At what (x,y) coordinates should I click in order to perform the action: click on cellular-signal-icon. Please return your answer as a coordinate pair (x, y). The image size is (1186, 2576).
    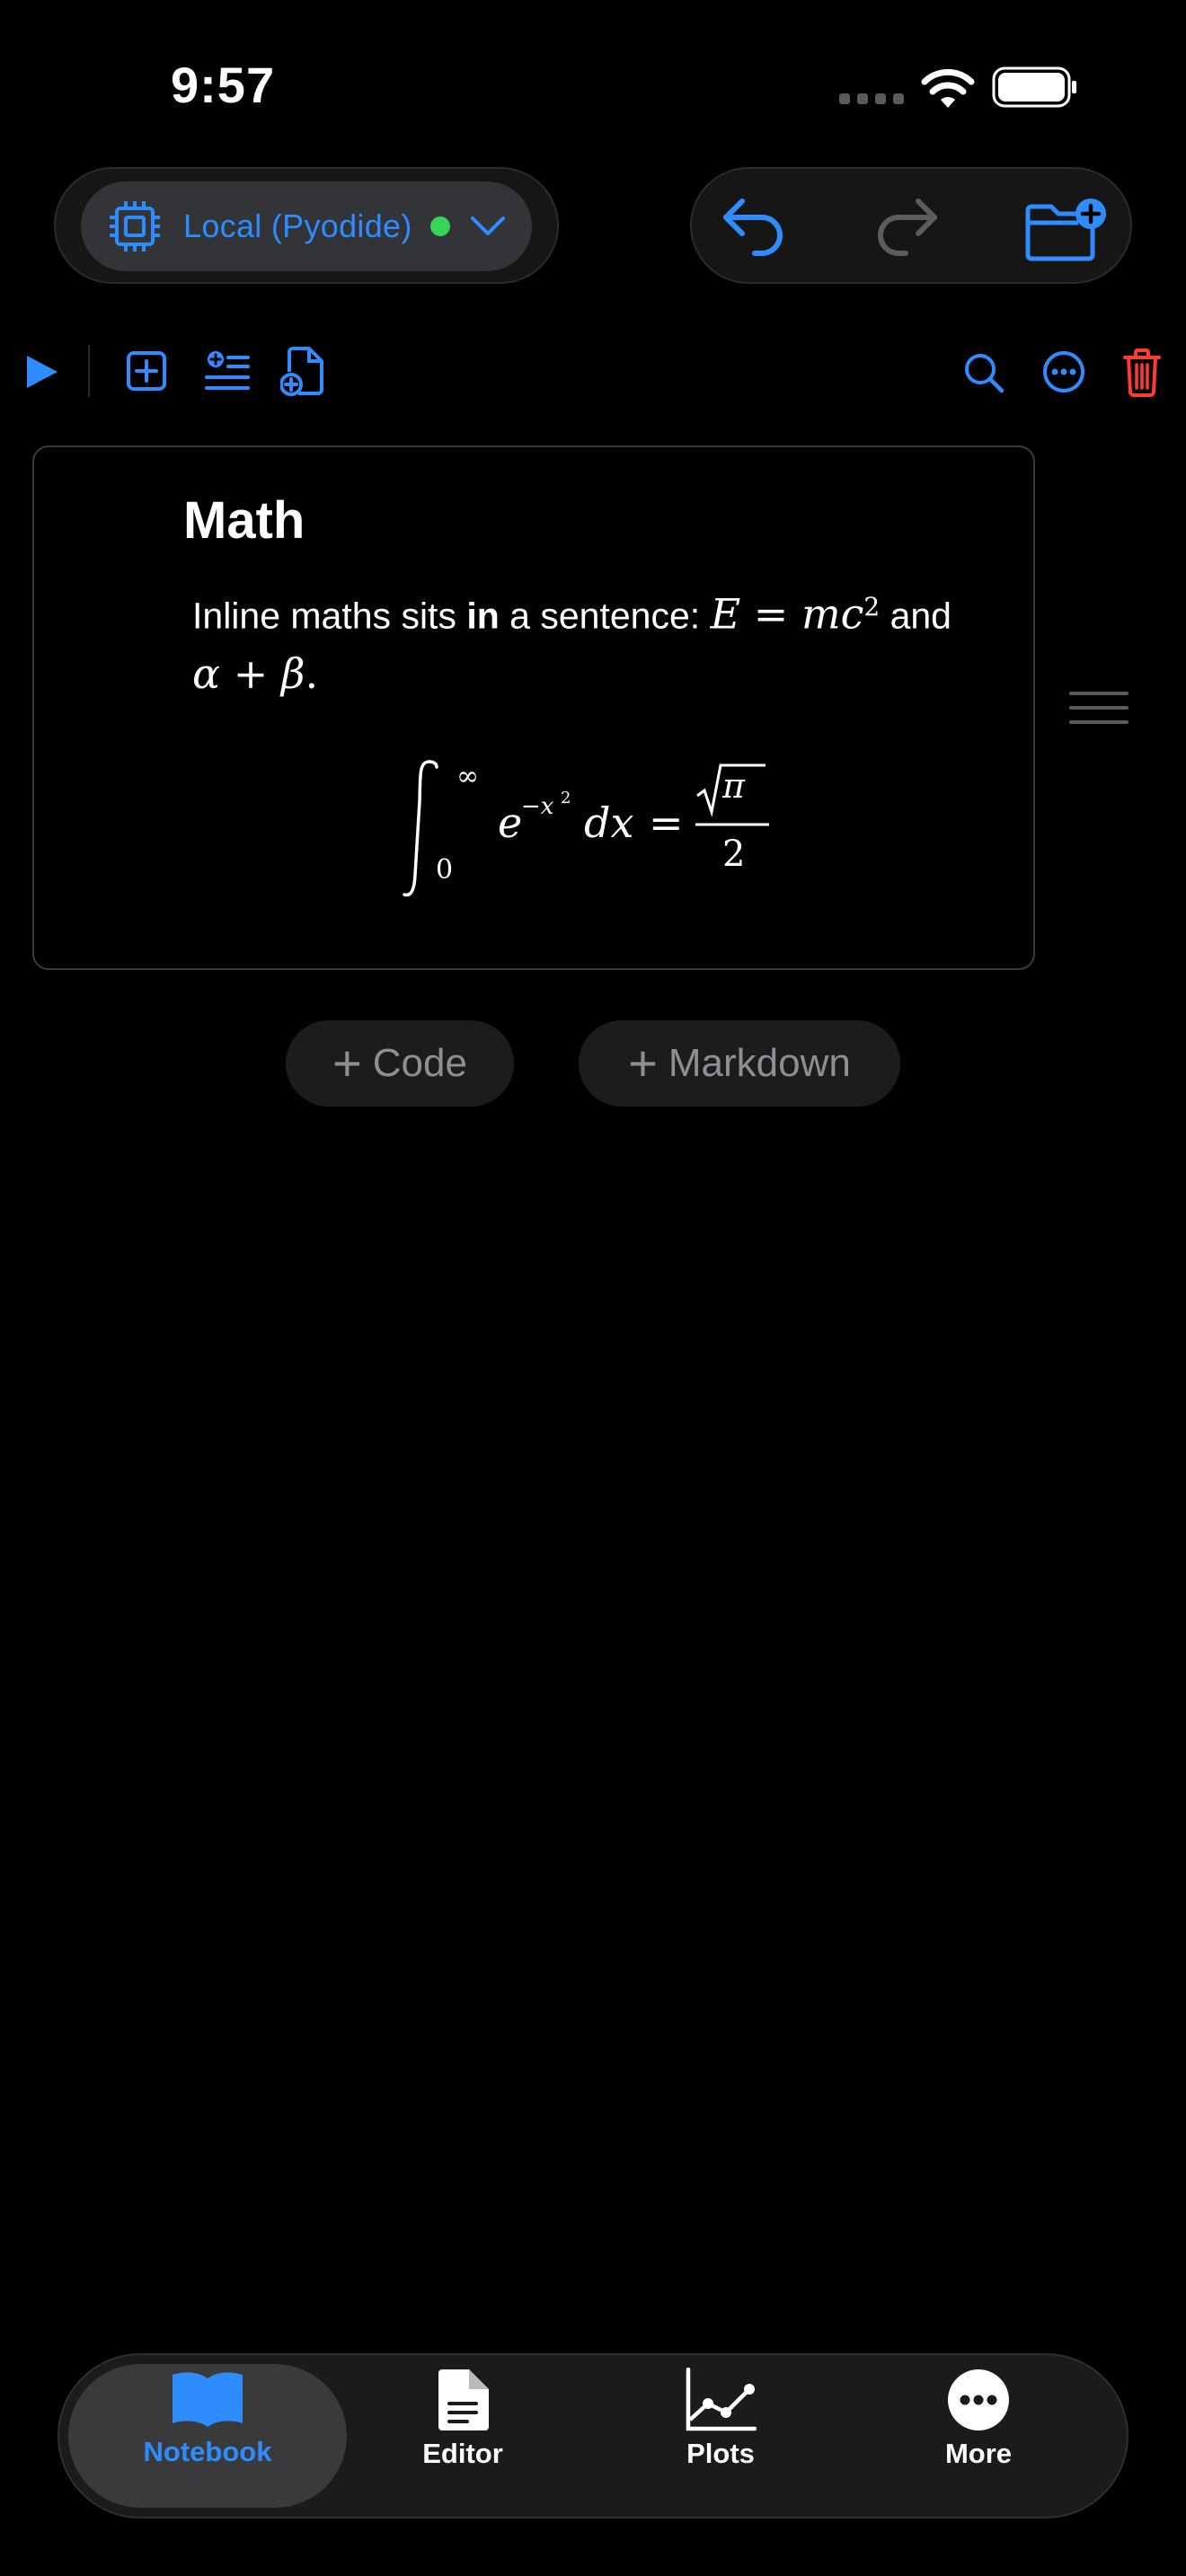
    Looking at the image, I should click on (871, 98).